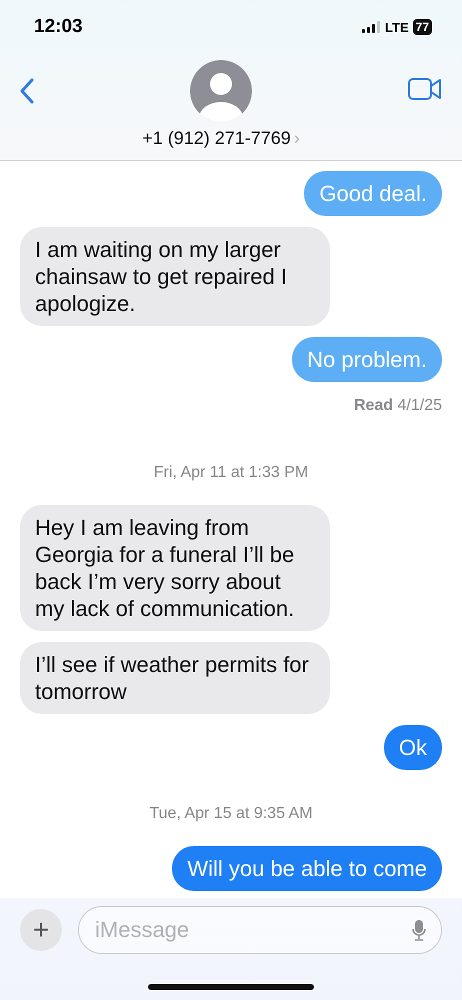  I want to click on network-label: LTE, so click(397, 27).